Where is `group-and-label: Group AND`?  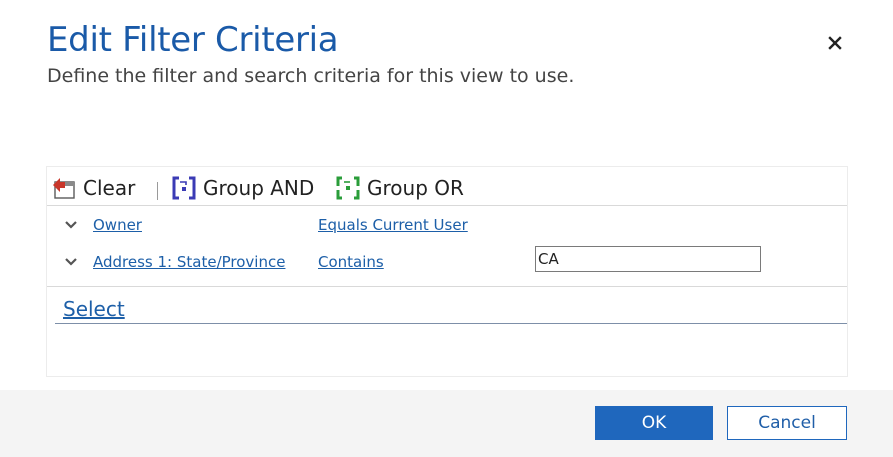
group-and-label: Group AND is located at coordinates (259, 188).